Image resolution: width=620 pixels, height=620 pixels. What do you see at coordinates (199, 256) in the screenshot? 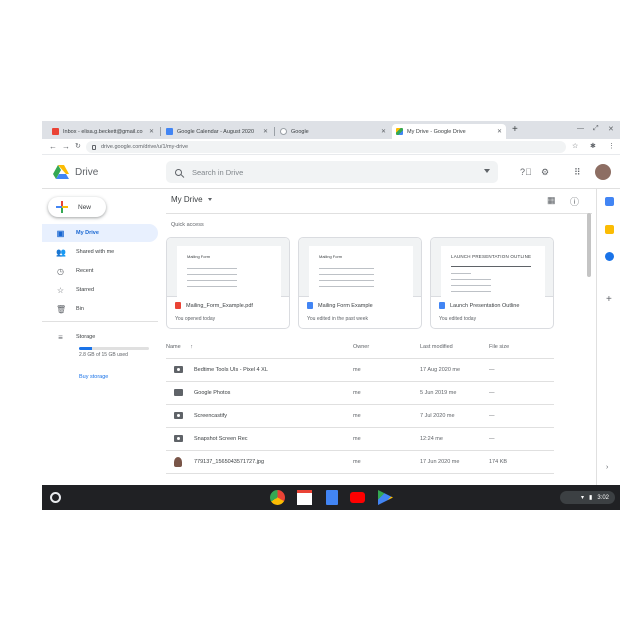
I see `thumbnail-title: Mailing Form` at bounding box center [199, 256].